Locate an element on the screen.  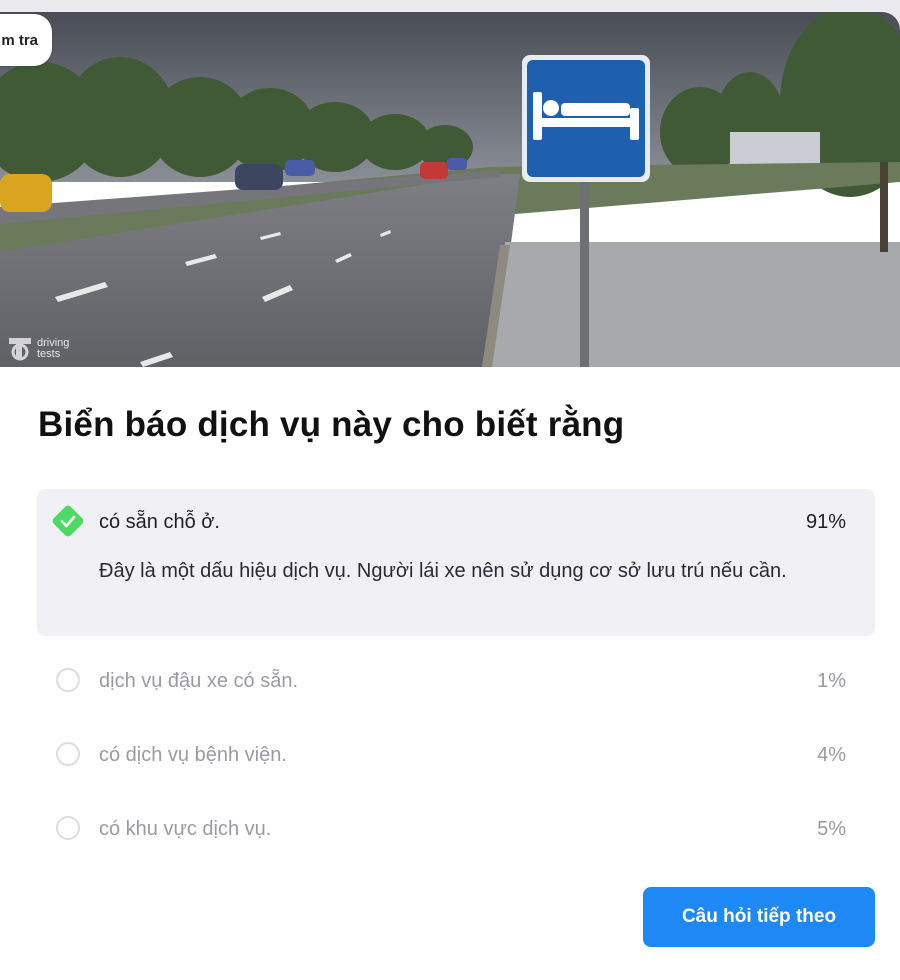
answer-percent: 4% is located at coordinates (831, 755).